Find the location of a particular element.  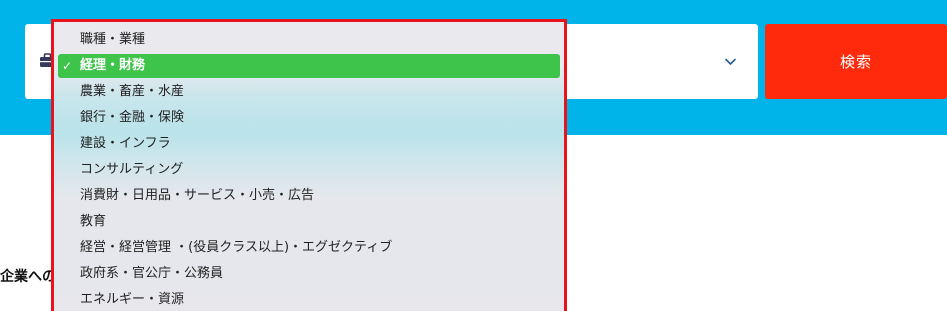

dropdown-option: エネルギー・資源 is located at coordinates (309, 299).